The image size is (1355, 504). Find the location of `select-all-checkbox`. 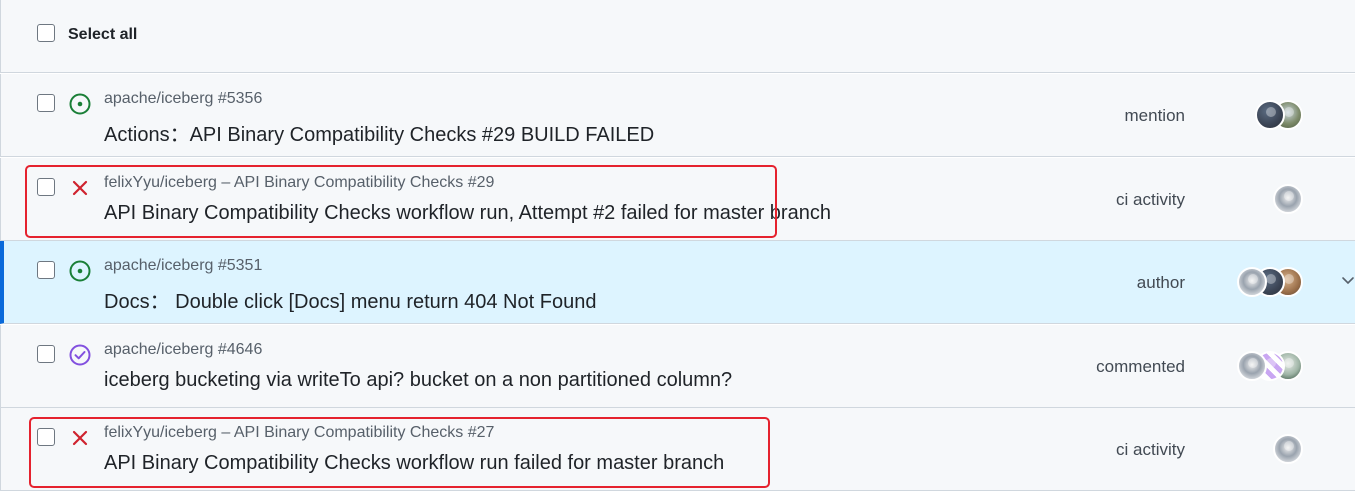

select-all-checkbox is located at coordinates (46, 33).